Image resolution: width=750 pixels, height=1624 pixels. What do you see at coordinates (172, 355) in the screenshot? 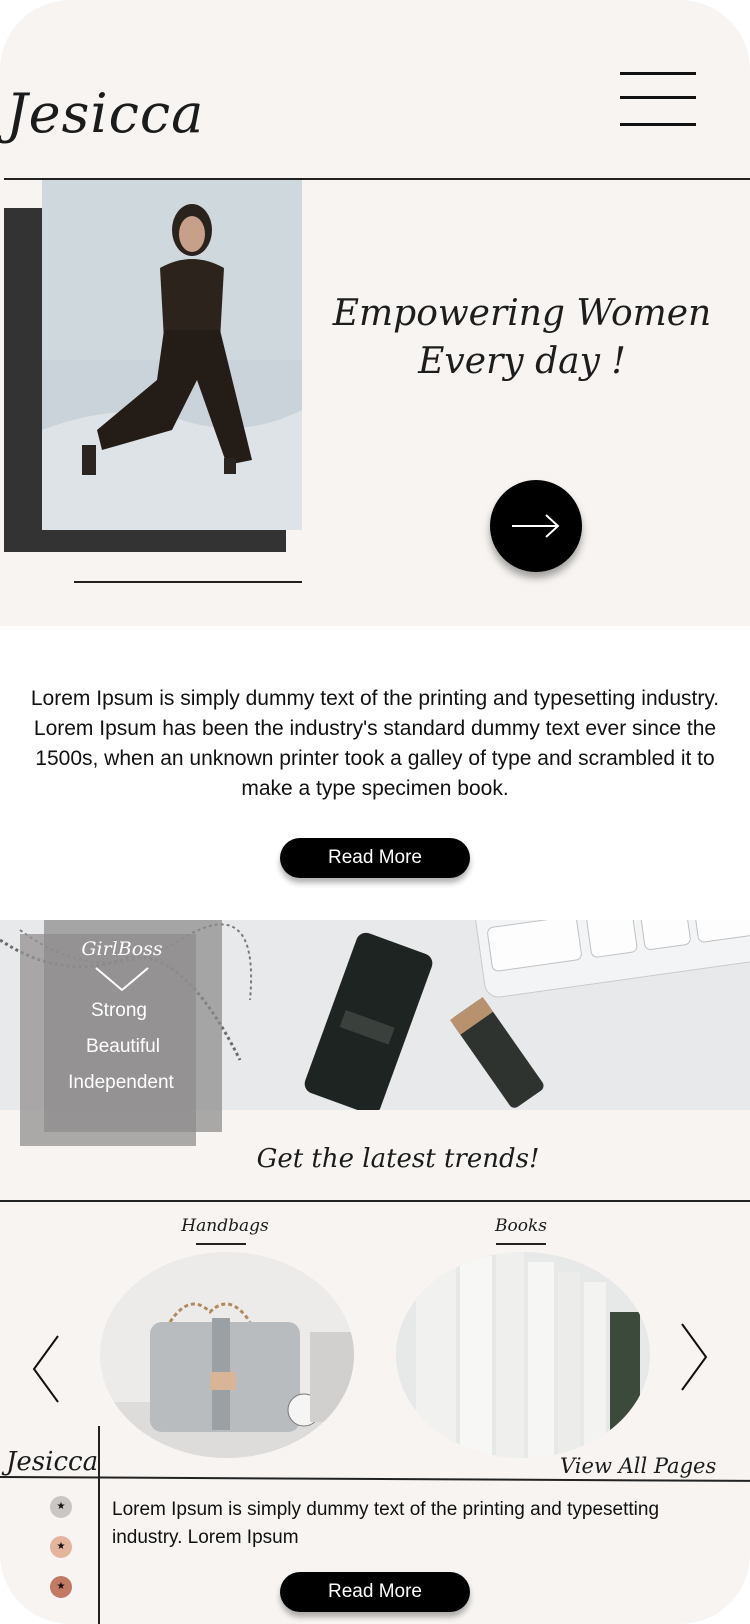
I see `hero-photo` at bounding box center [172, 355].